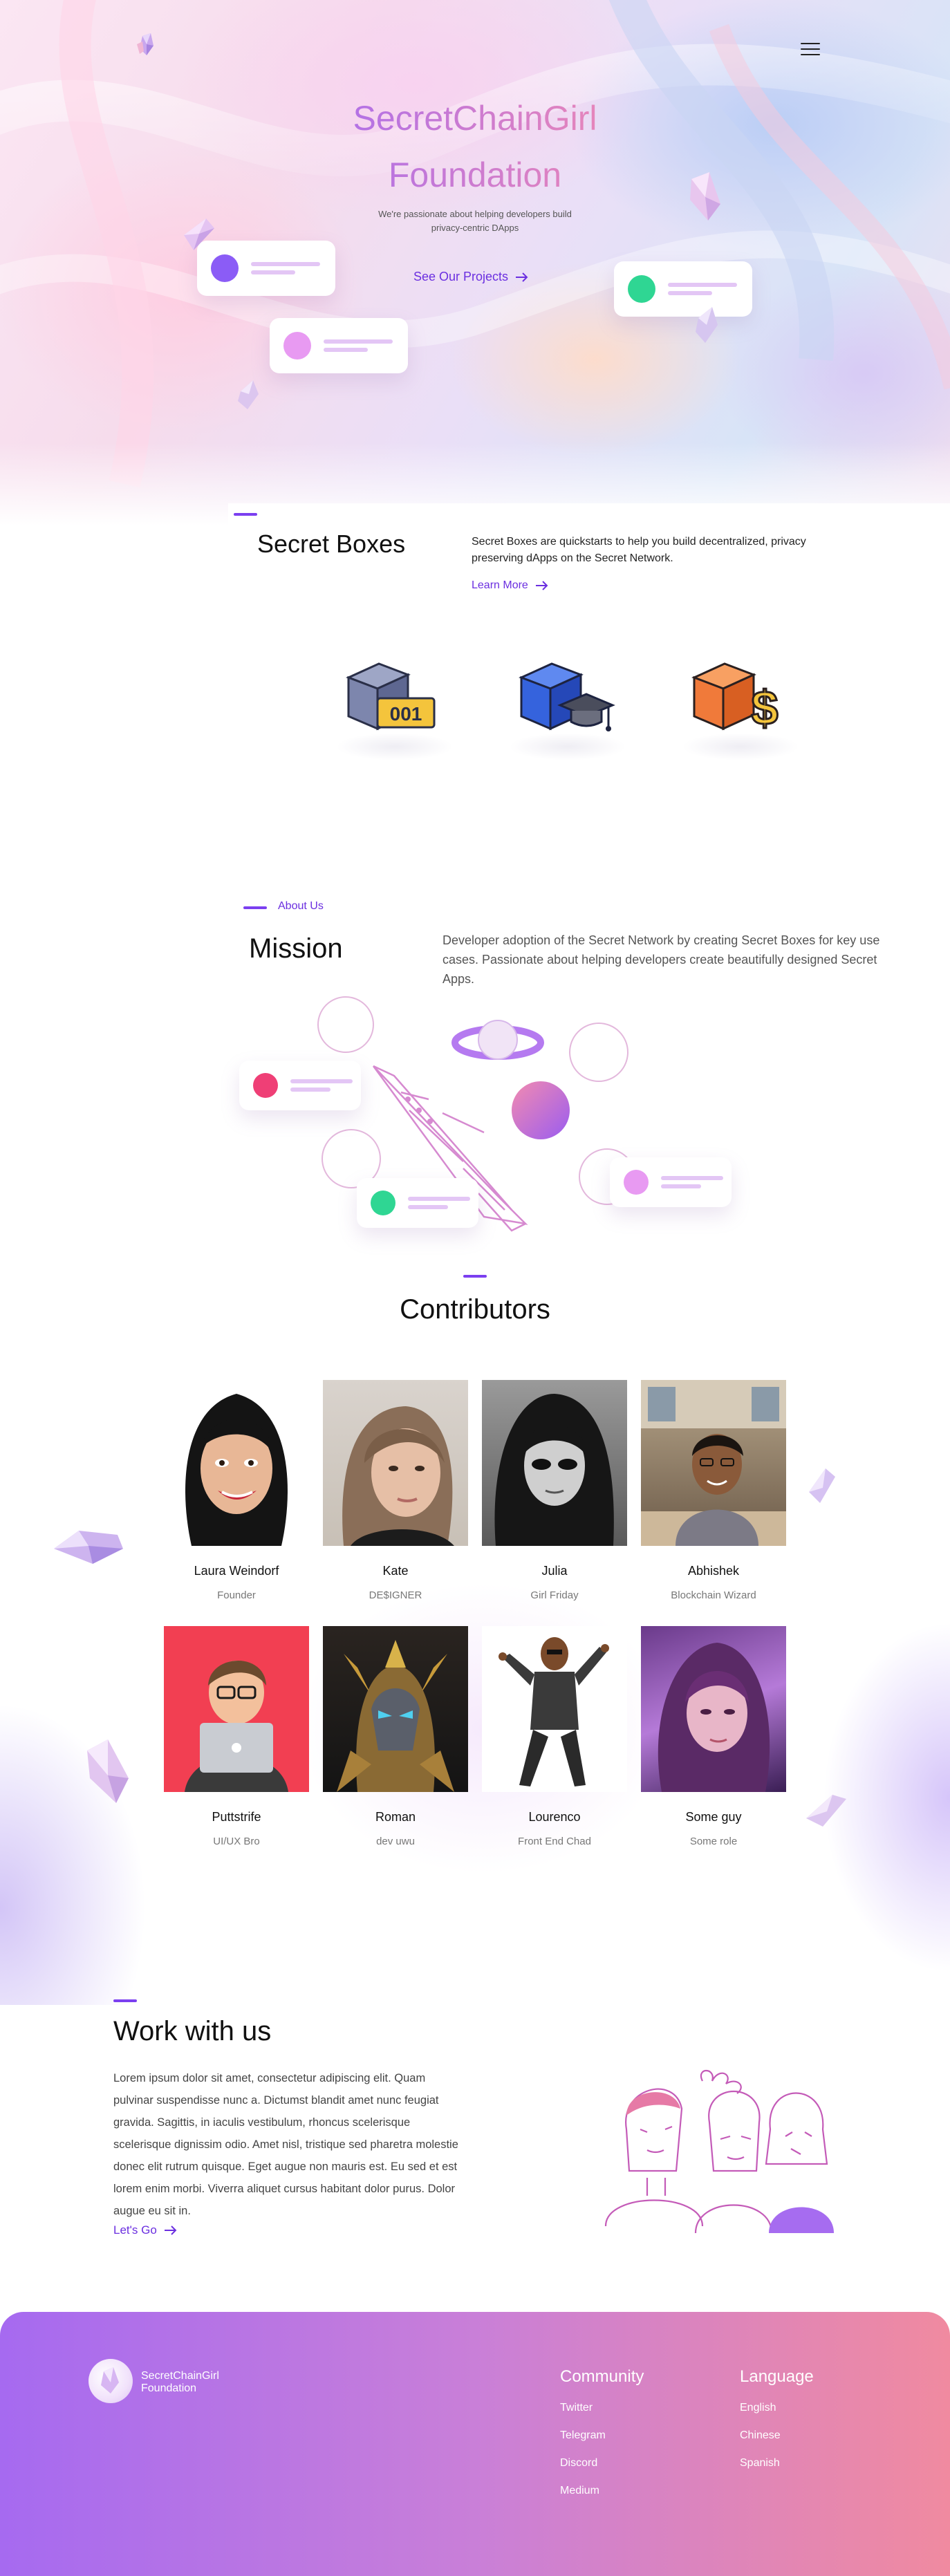 This screenshot has height=2576, width=950. Describe the element at coordinates (391, 698) in the screenshot. I see `secret-box-001-icon: 001` at that location.